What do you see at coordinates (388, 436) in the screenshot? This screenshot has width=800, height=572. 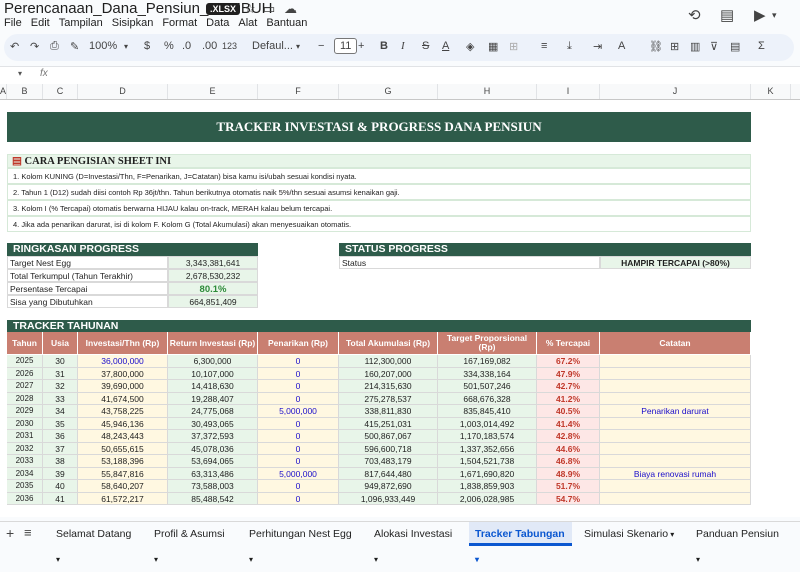 I see `cell-total: 500,867,067` at bounding box center [388, 436].